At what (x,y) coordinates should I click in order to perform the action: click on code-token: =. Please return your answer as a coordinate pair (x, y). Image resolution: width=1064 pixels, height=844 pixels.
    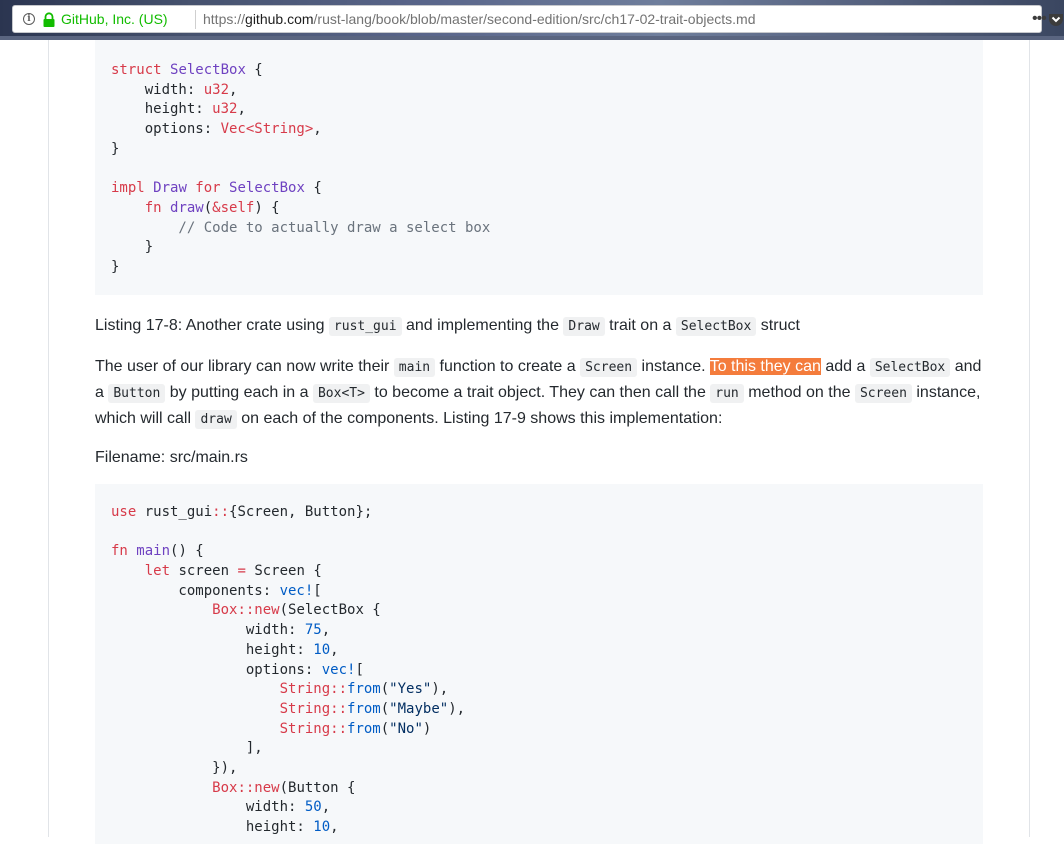
    Looking at the image, I should click on (246, 571).